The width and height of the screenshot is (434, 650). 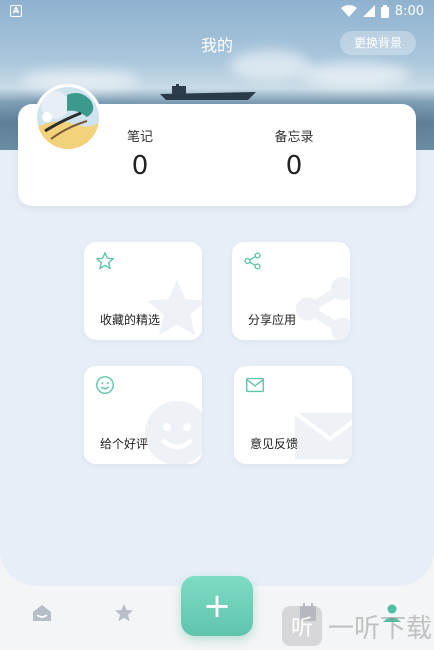 I want to click on star-icon, so click(x=105, y=261).